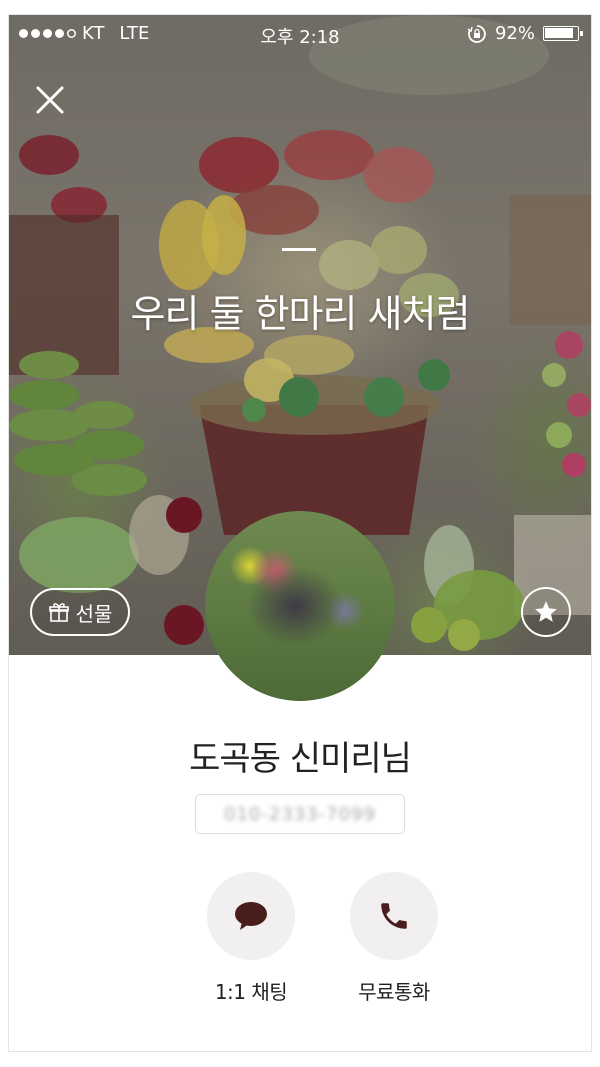 The image size is (600, 1067). What do you see at coordinates (394, 992) in the screenshot?
I see `call-label: 무료통화` at bounding box center [394, 992].